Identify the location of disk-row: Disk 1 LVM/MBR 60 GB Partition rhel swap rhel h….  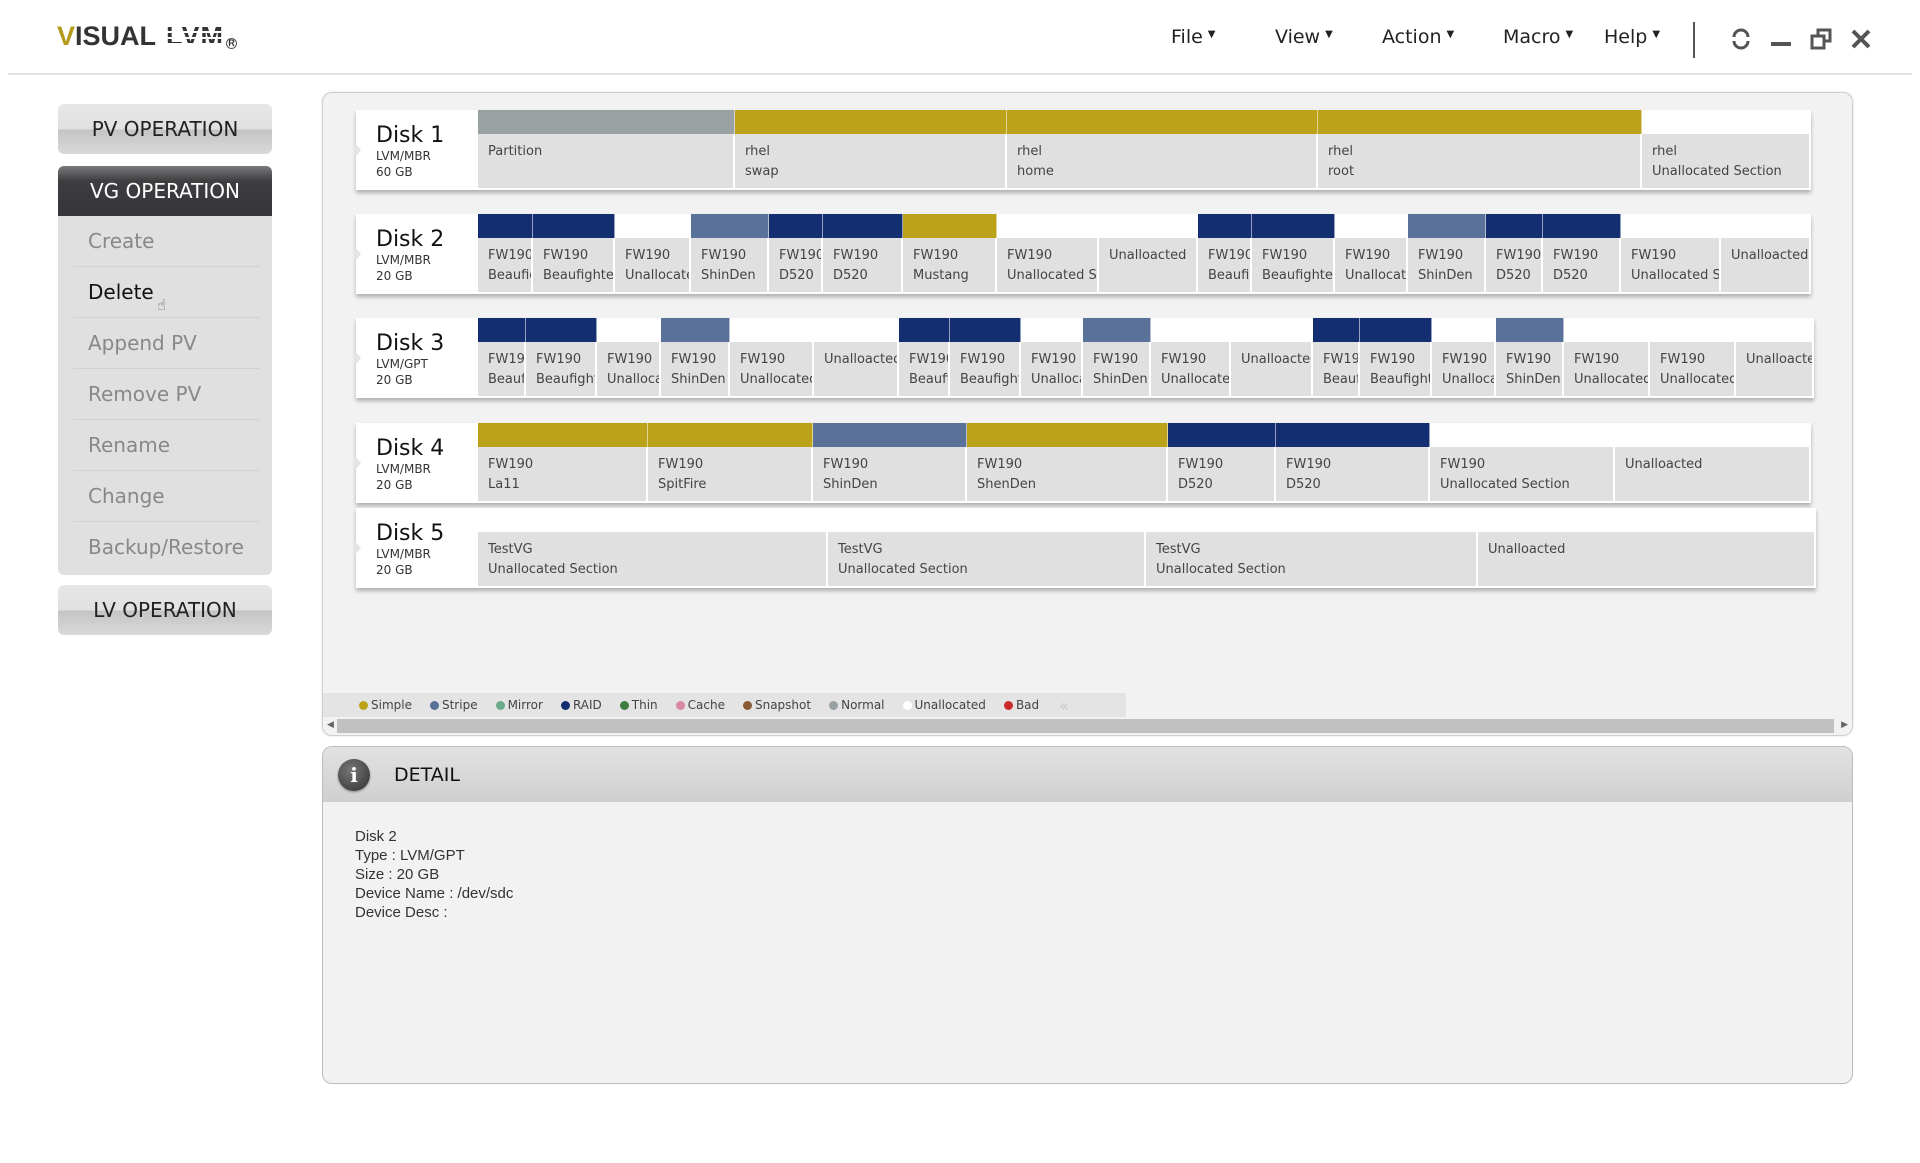
(1083, 150).